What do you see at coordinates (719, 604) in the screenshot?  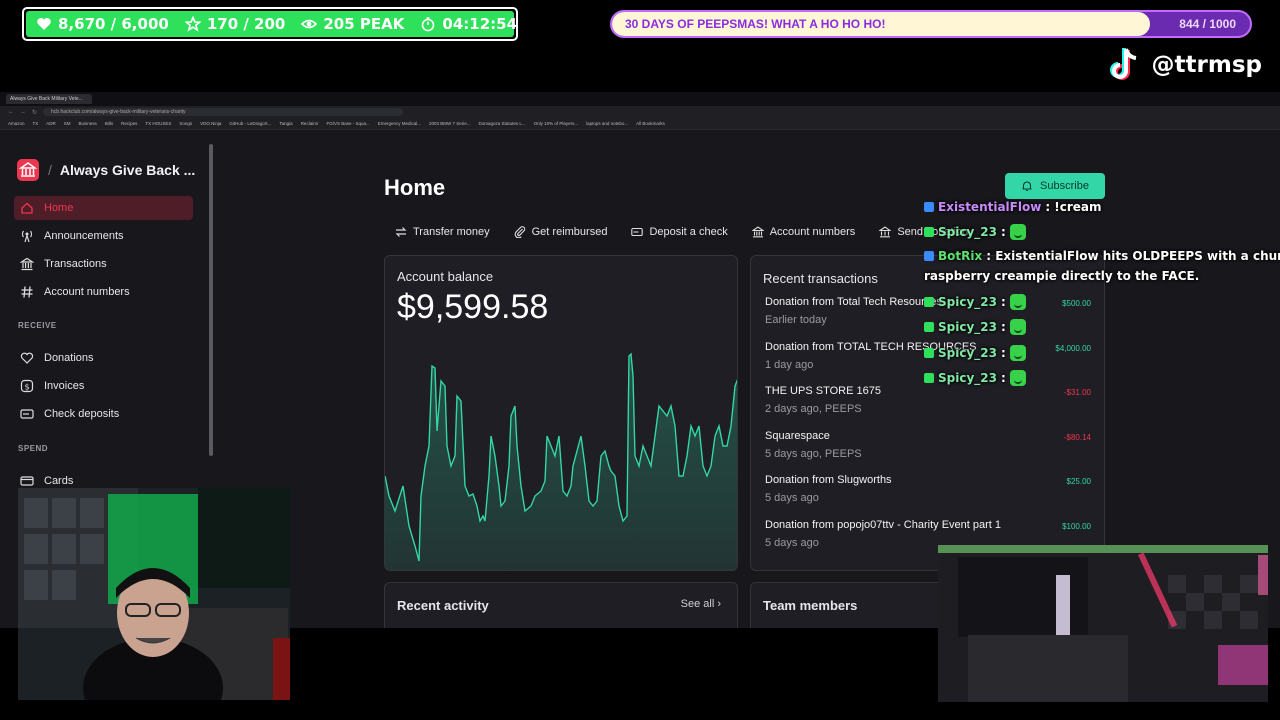 I see `chevron-right-icon: ›` at bounding box center [719, 604].